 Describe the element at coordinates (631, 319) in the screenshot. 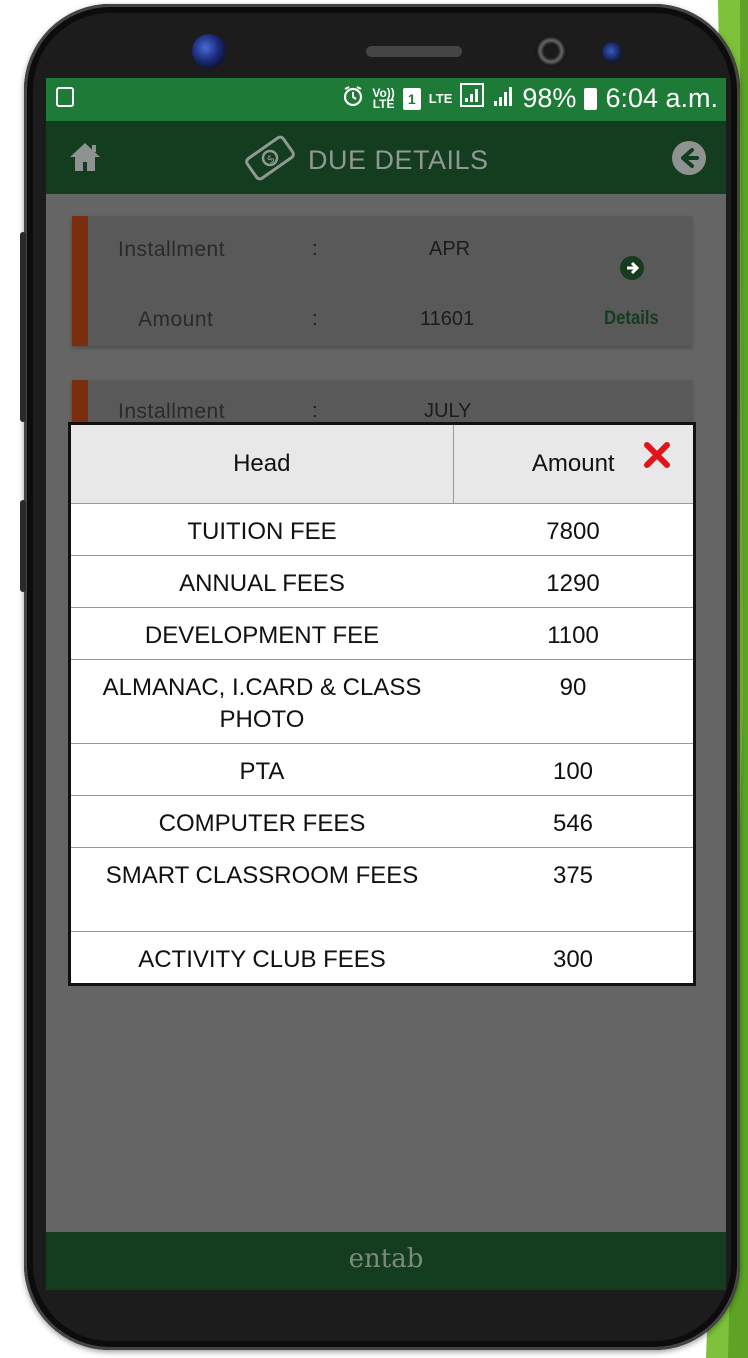

I see `details-link: Details` at that location.